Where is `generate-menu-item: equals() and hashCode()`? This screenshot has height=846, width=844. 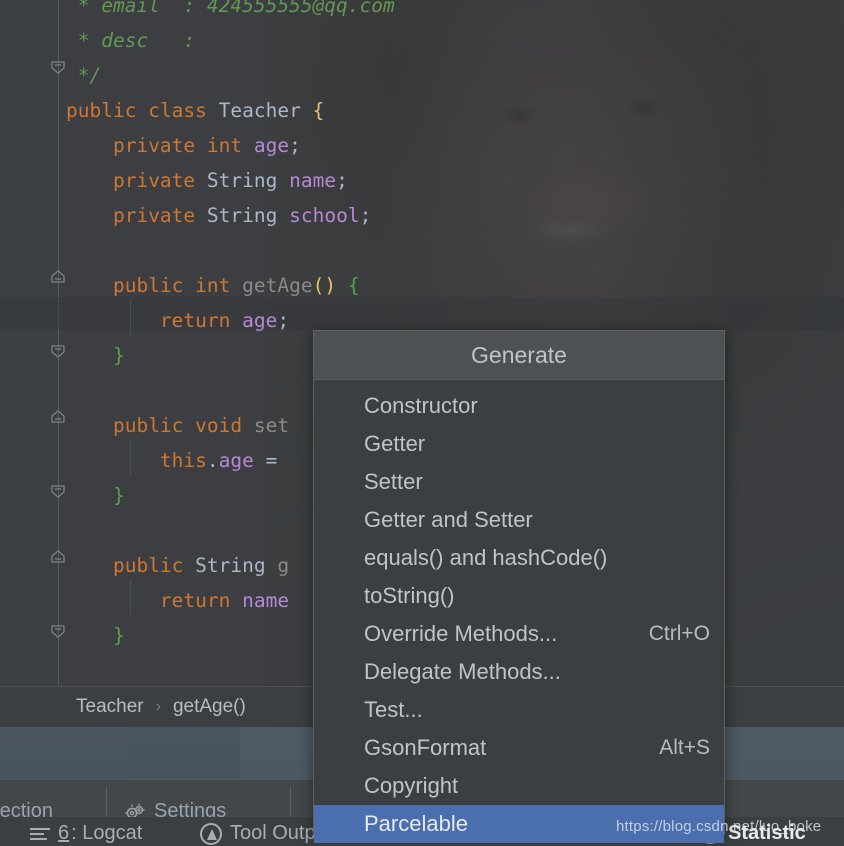 generate-menu-item: equals() and hashCode() is located at coordinates (519, 558).